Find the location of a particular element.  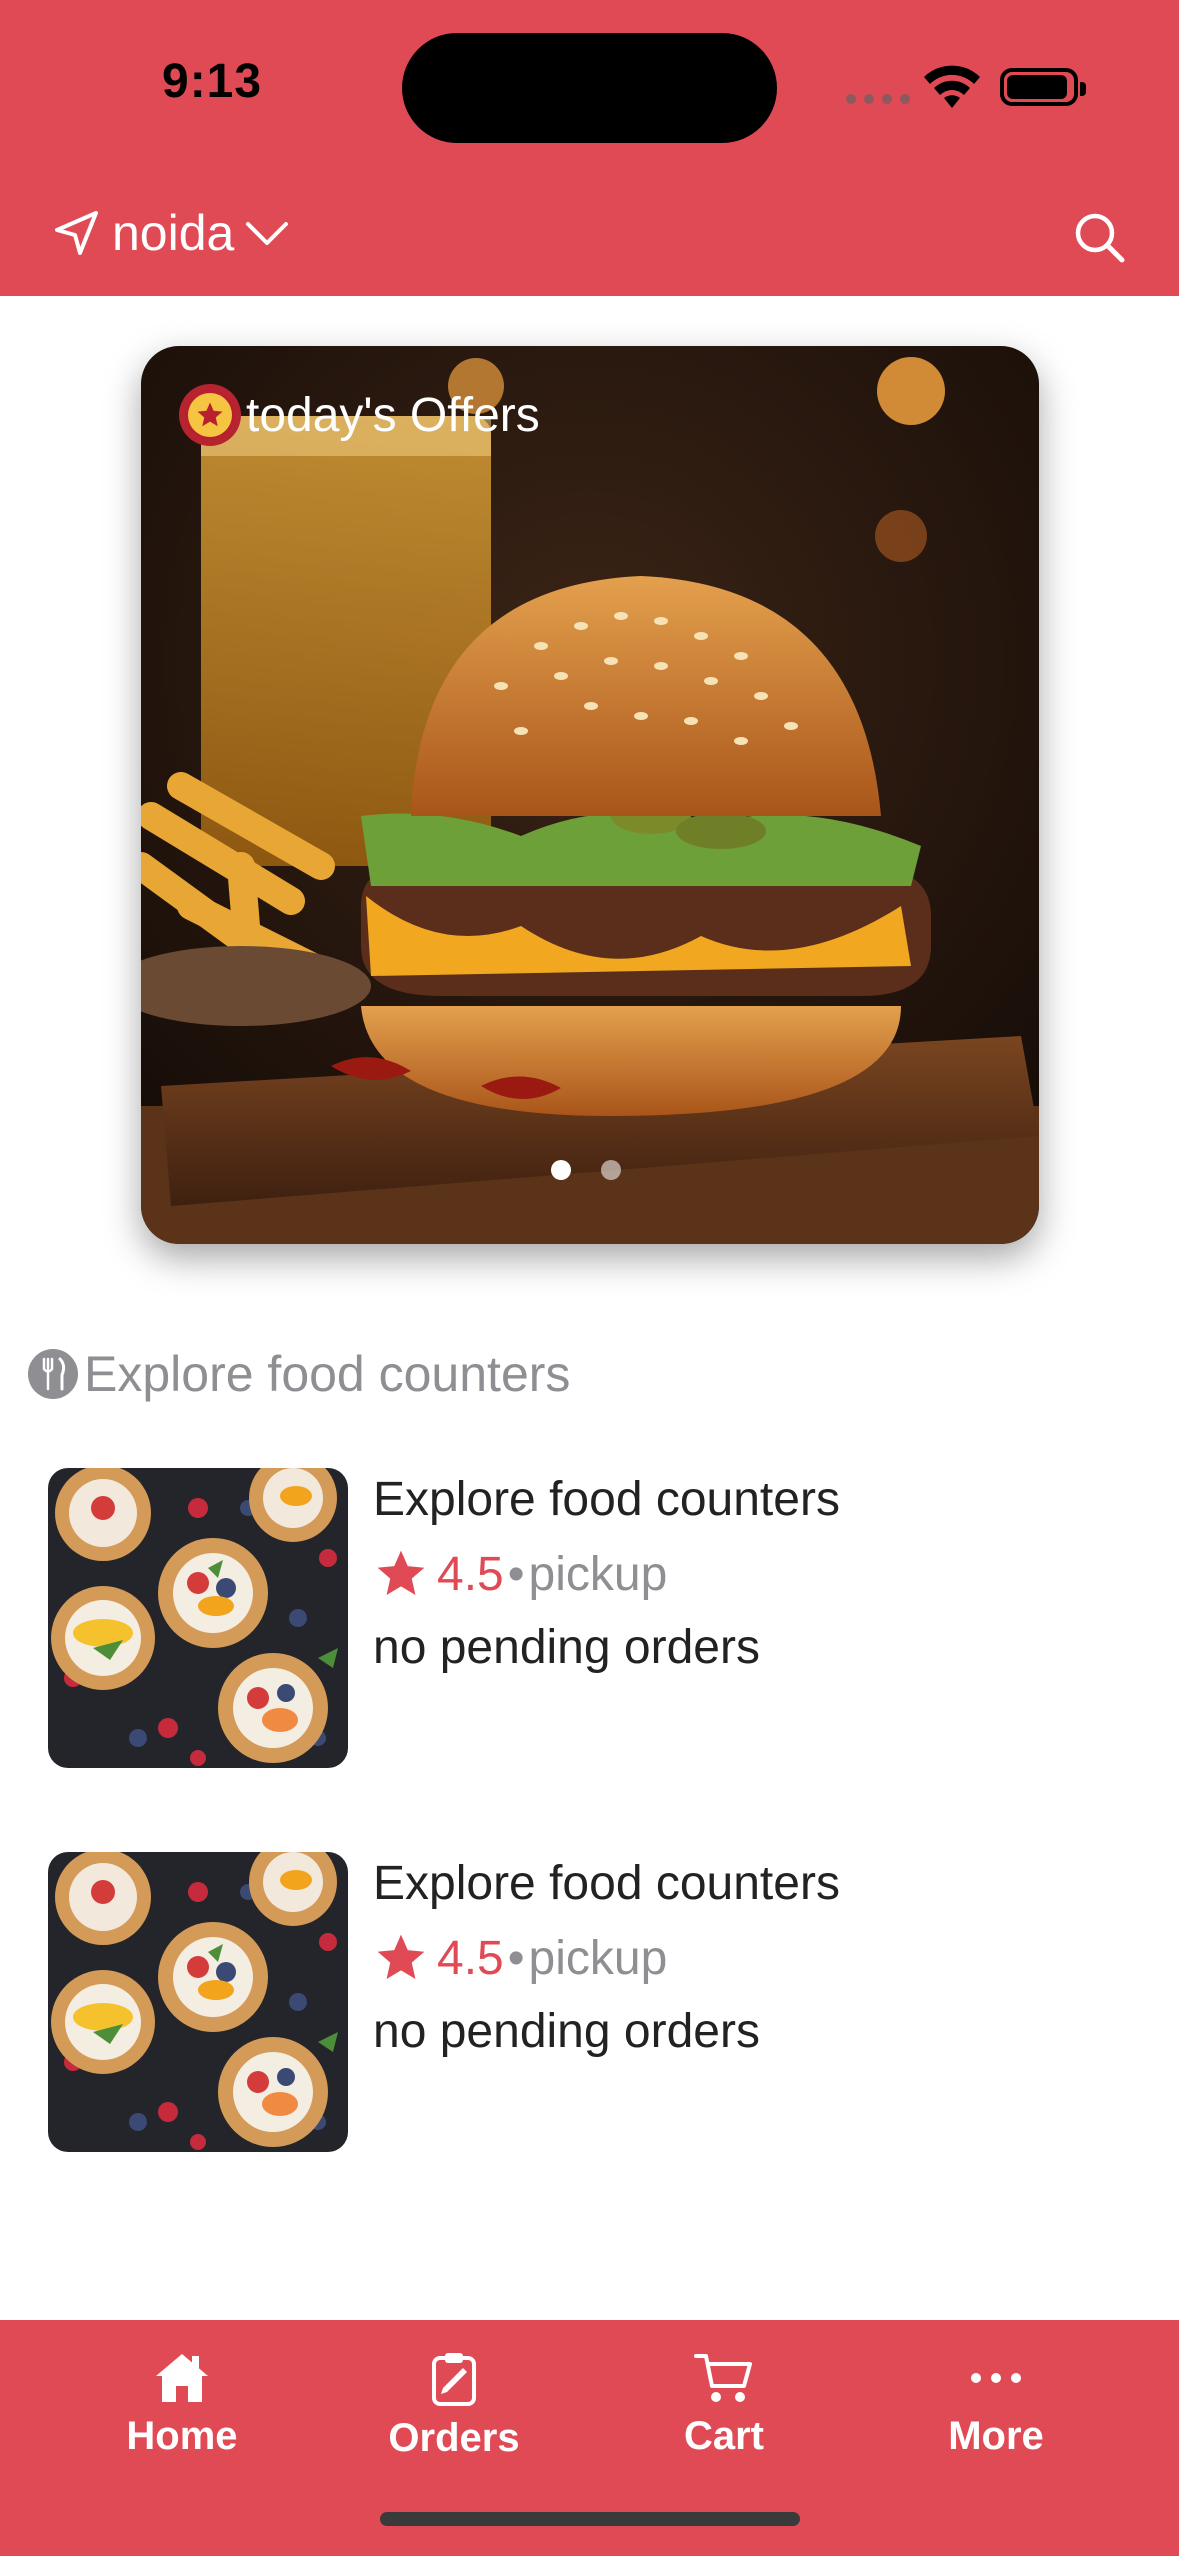

home-indicator is located at coordinates (590, 2519).